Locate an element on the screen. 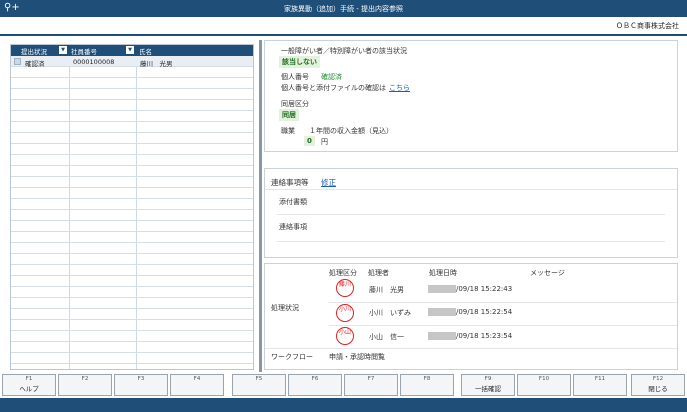 Image resolution: width=687 pixels, height=412 pixels. list-header: 提出状況 ▼ 社員番号 ▼ 氏名 is located at coordinates (132, 50).